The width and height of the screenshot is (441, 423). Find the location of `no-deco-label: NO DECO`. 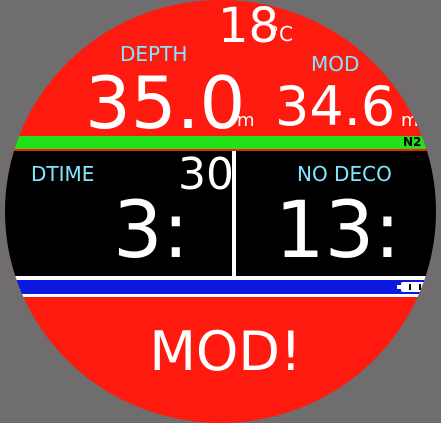

no-deco-label: NO DECO is located at coordinates (344, 174).